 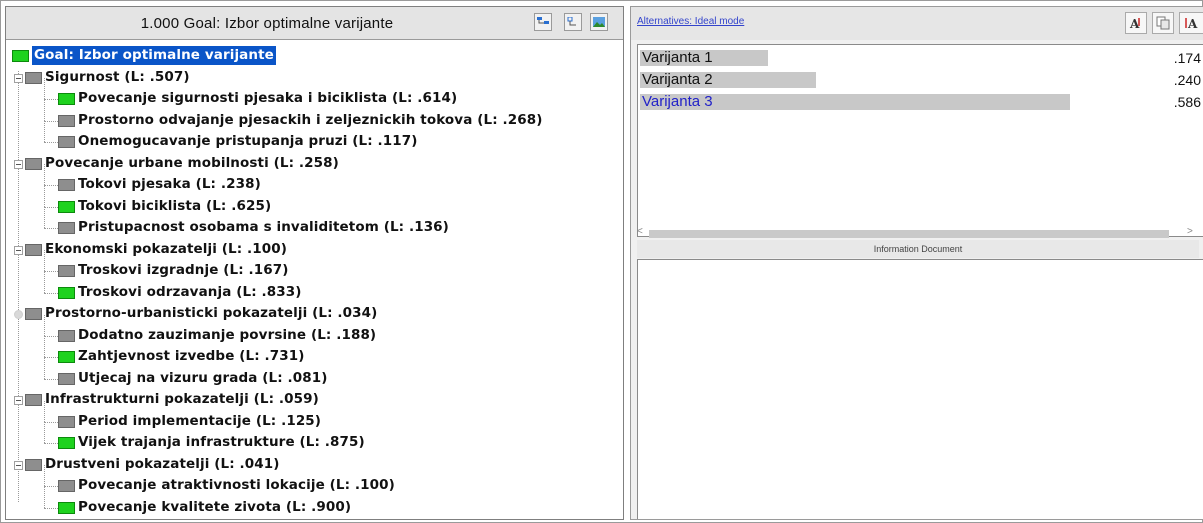 What do you see at coordinates (677, 101) in the screenshot?
I see `alternative-name: Varijanta 3` at bounding box center [677, 101].